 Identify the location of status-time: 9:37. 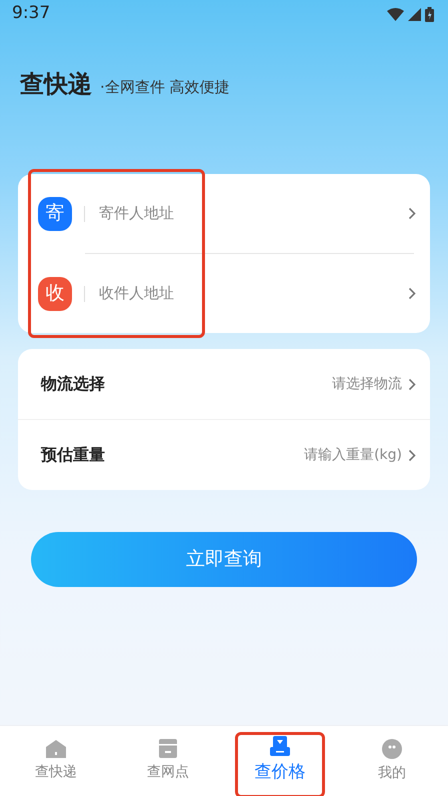
(31, 14).